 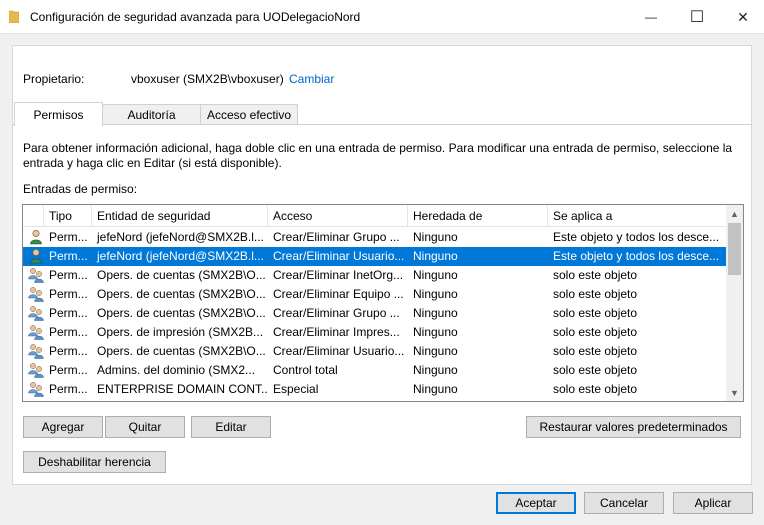 I want to click on remove-button: Quitar, so click(x=145, y=427).